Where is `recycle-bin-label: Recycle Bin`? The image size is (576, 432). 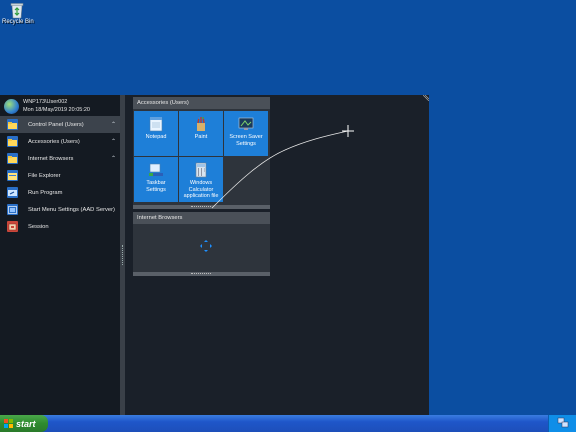 recycle-bin-label: Recycle Bin is located at coordinates (18, 22).